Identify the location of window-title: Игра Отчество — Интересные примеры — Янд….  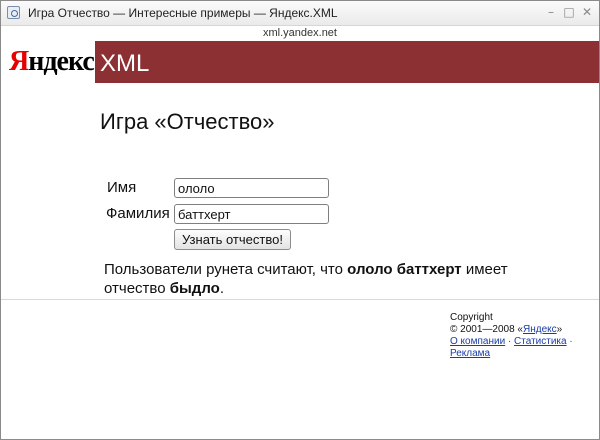
(183, 13).